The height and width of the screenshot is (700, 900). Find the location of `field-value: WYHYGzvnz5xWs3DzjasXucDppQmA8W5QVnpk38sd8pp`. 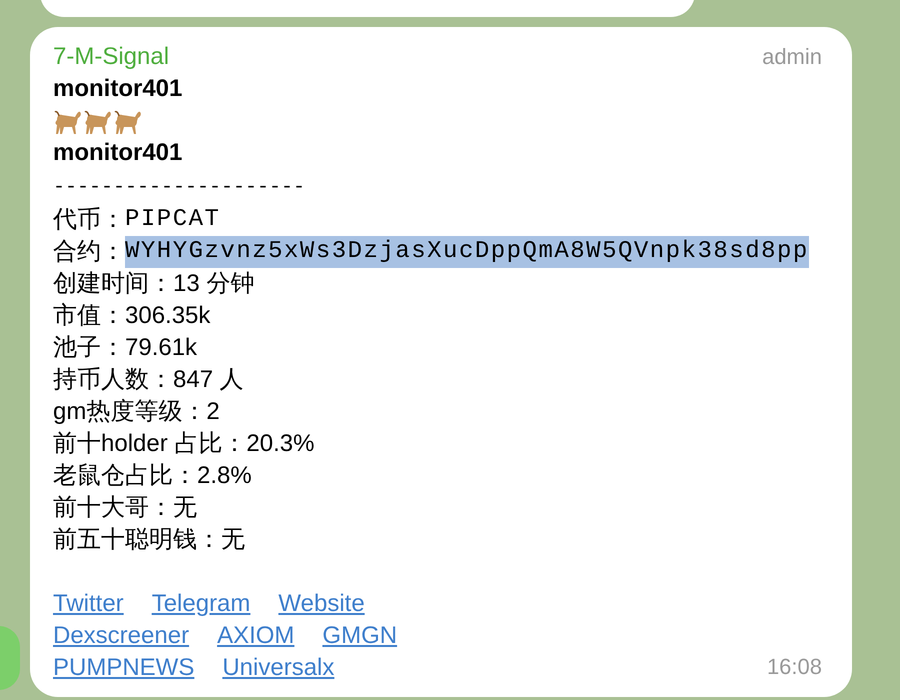

field-value: WYHYGzvnz5xWs3DzjasXucDppQmA8W5QVnpk38sd8pp is located at coordinates (467, 252).